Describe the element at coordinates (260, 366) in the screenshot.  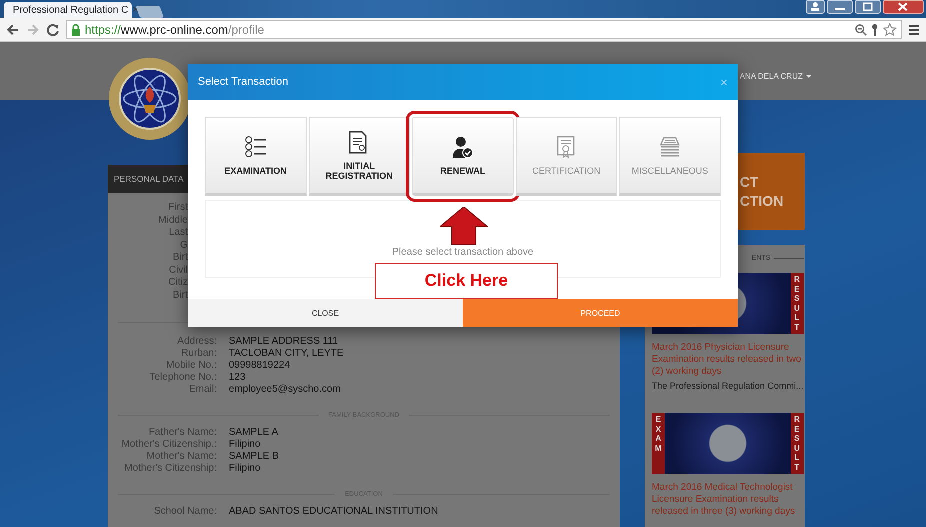
I see `field-value: 09998819224` at that location.